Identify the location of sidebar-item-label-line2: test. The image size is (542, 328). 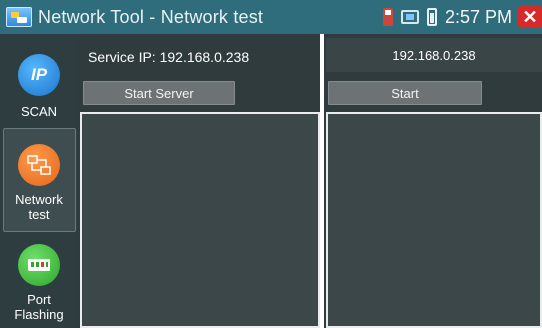
(39, 214).